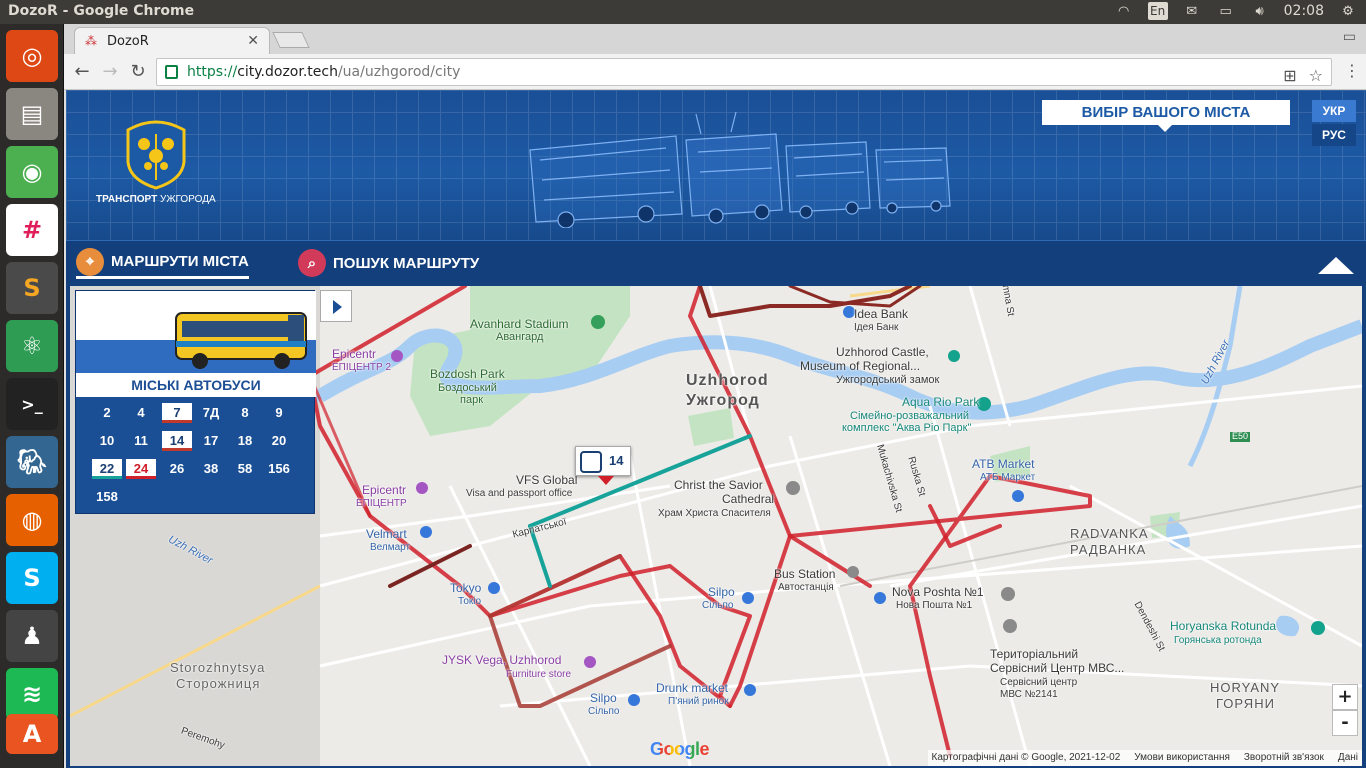 This screenshot has width=1366, height=768. Describe the element at coordinates (32, 404) in the screenshot. I see `terminal-icon: >_` at that location.